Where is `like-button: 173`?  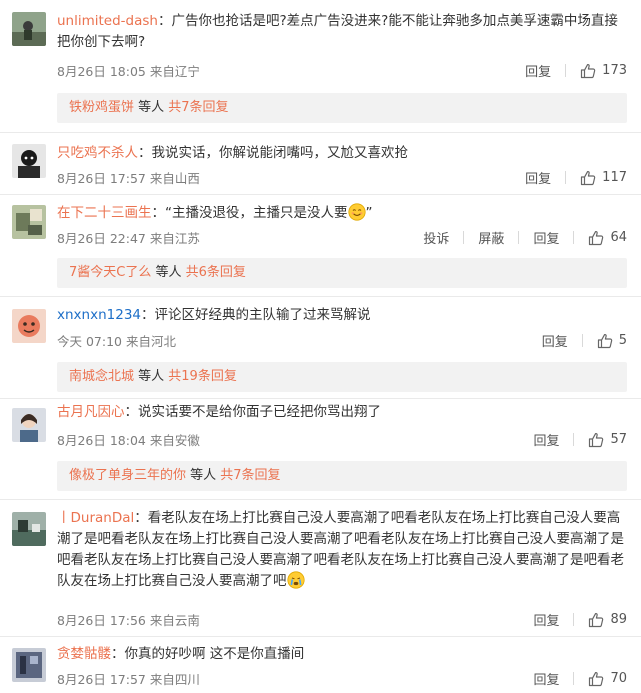
like-button: 173 is located at coordinates (603, 71).